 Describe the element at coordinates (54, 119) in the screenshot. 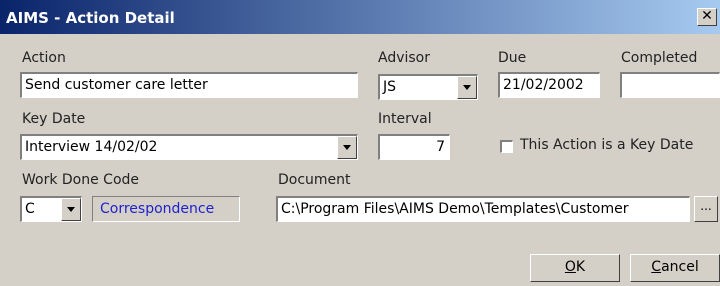

I see `key-date-label: Key Date` at that location.